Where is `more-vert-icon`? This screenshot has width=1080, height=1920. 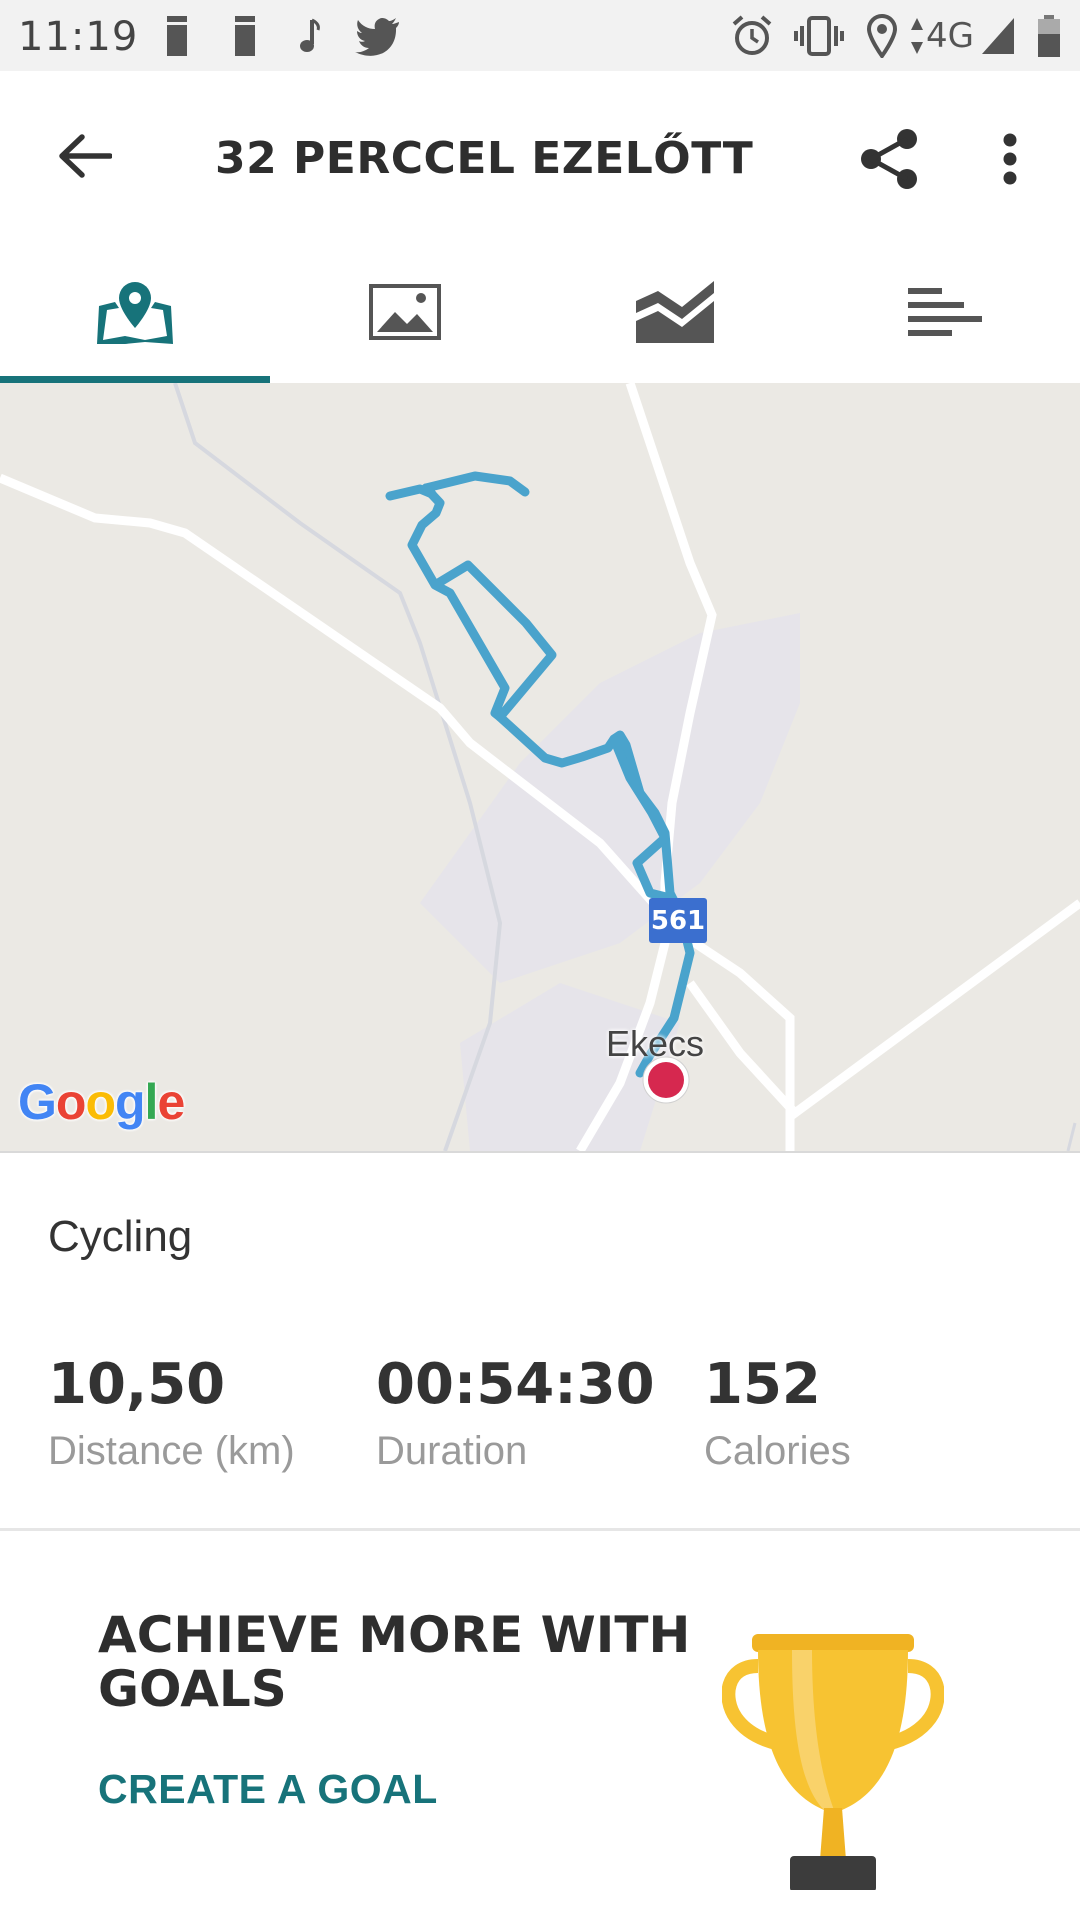 more-vert-icon is located at coordinates (1010, 158).